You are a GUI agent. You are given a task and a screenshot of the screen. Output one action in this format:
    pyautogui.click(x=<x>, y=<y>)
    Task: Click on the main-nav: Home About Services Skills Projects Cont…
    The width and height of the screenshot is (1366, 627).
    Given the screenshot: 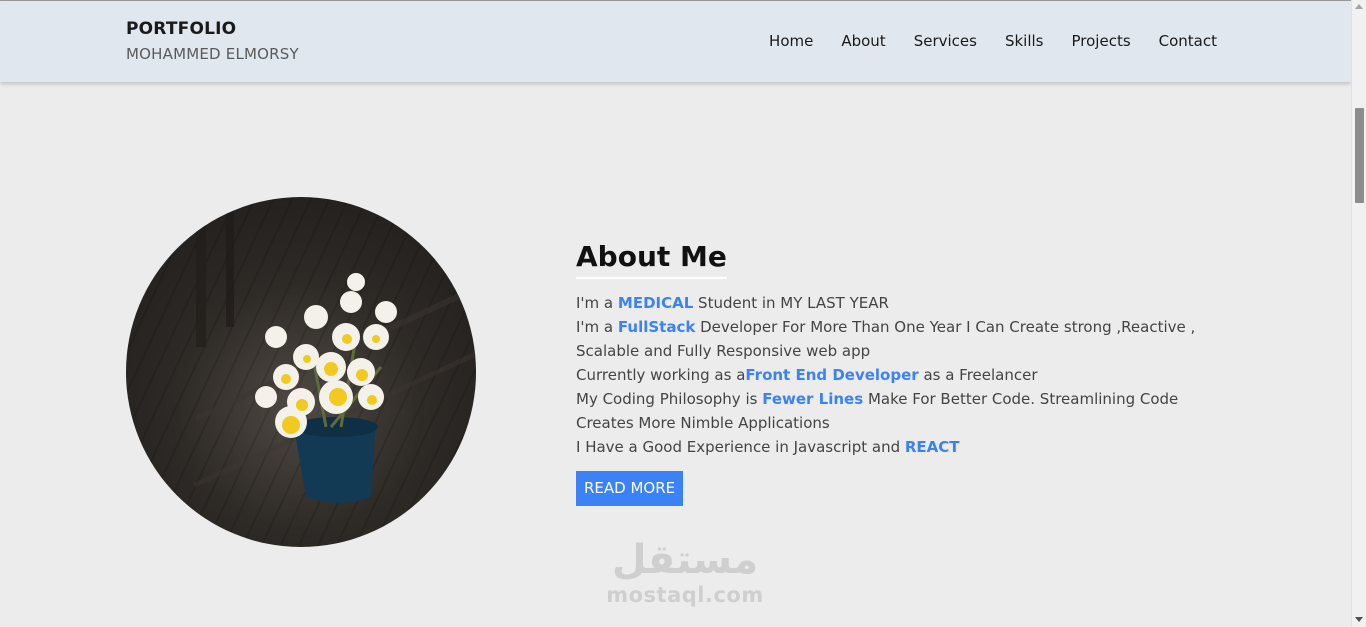 What is the action you would take?
    pyautogui.click(x=979, y=41)
    